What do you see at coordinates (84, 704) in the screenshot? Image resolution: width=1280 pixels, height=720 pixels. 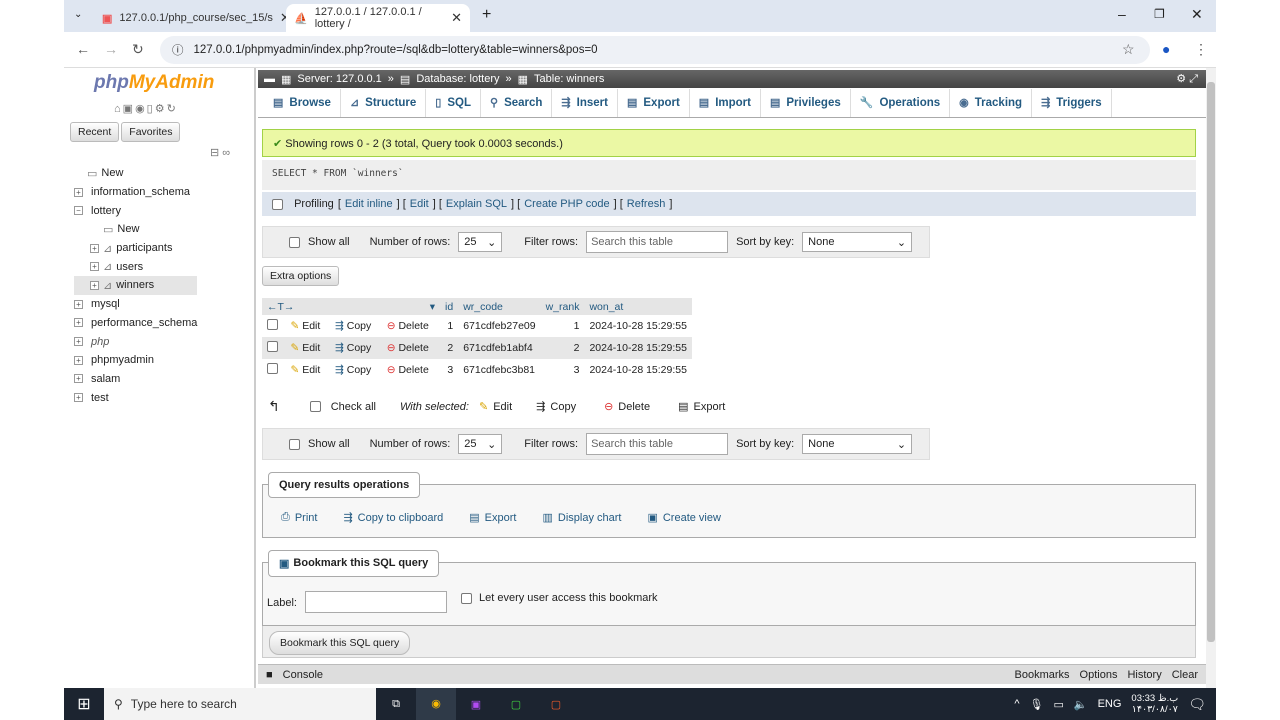 I see `windows-start-icon: ⊞` at bounding box center [84, 704].